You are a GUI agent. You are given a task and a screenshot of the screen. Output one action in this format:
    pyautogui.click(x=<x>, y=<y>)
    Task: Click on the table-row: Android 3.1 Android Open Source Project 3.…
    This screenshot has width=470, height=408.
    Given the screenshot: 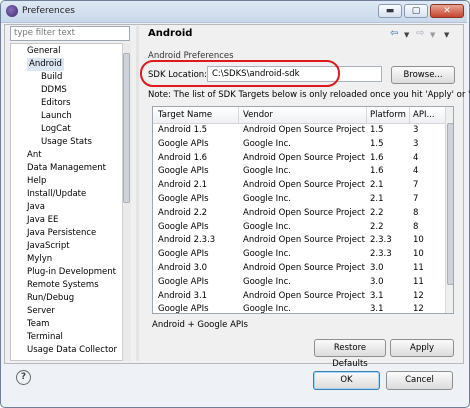 What is the action you would take?
    pyautogui.click(x=303, y=297)
    